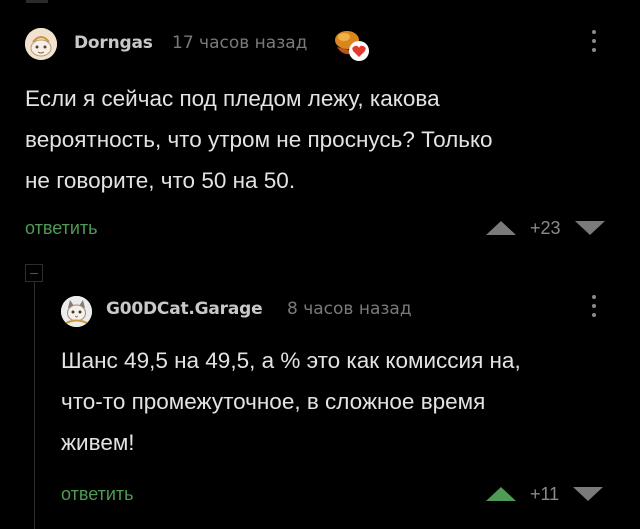 This screenshot has height=529, width=640. What do you see at coordinates (34, 273) in the screenshot?
I see `collapse-thread-button` at bounding box center [34, 273].